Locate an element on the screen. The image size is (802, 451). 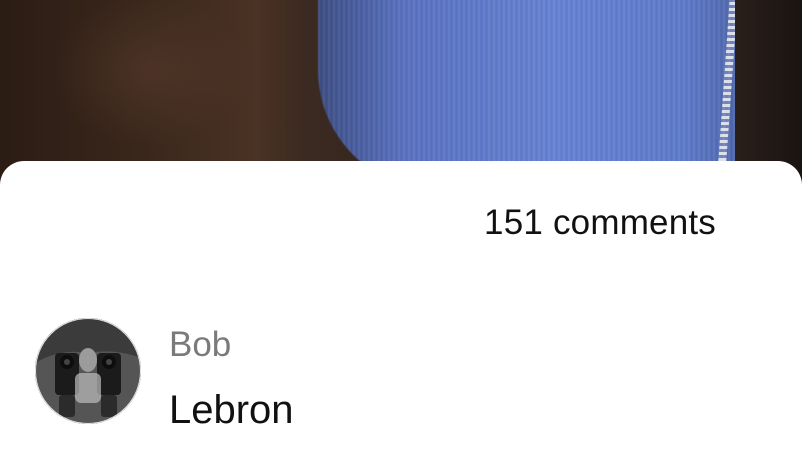
comments-header: 151 comments is located at coordinates (401, 226).